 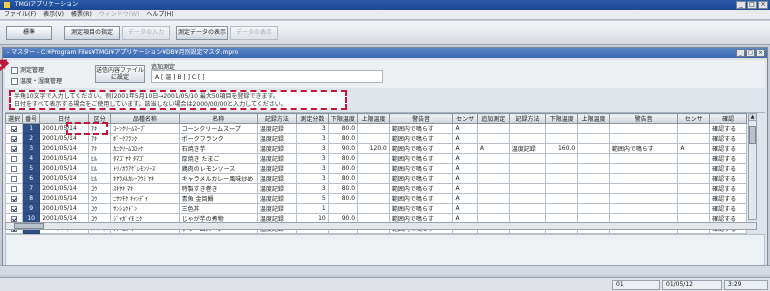 I want to click on kubun-cell: ﾕｳ, so click(x=100, y=208).